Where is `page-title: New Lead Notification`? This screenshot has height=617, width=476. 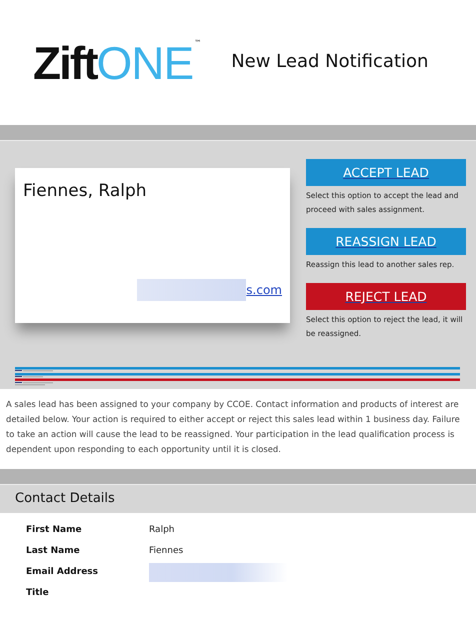 page-title: New Lead Notification is located at coordinates (329, 61).